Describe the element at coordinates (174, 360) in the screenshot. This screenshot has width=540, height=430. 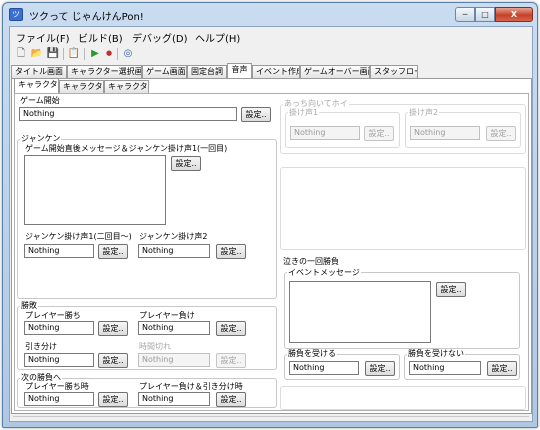
I see `timeout-field: Nothing` at that location.